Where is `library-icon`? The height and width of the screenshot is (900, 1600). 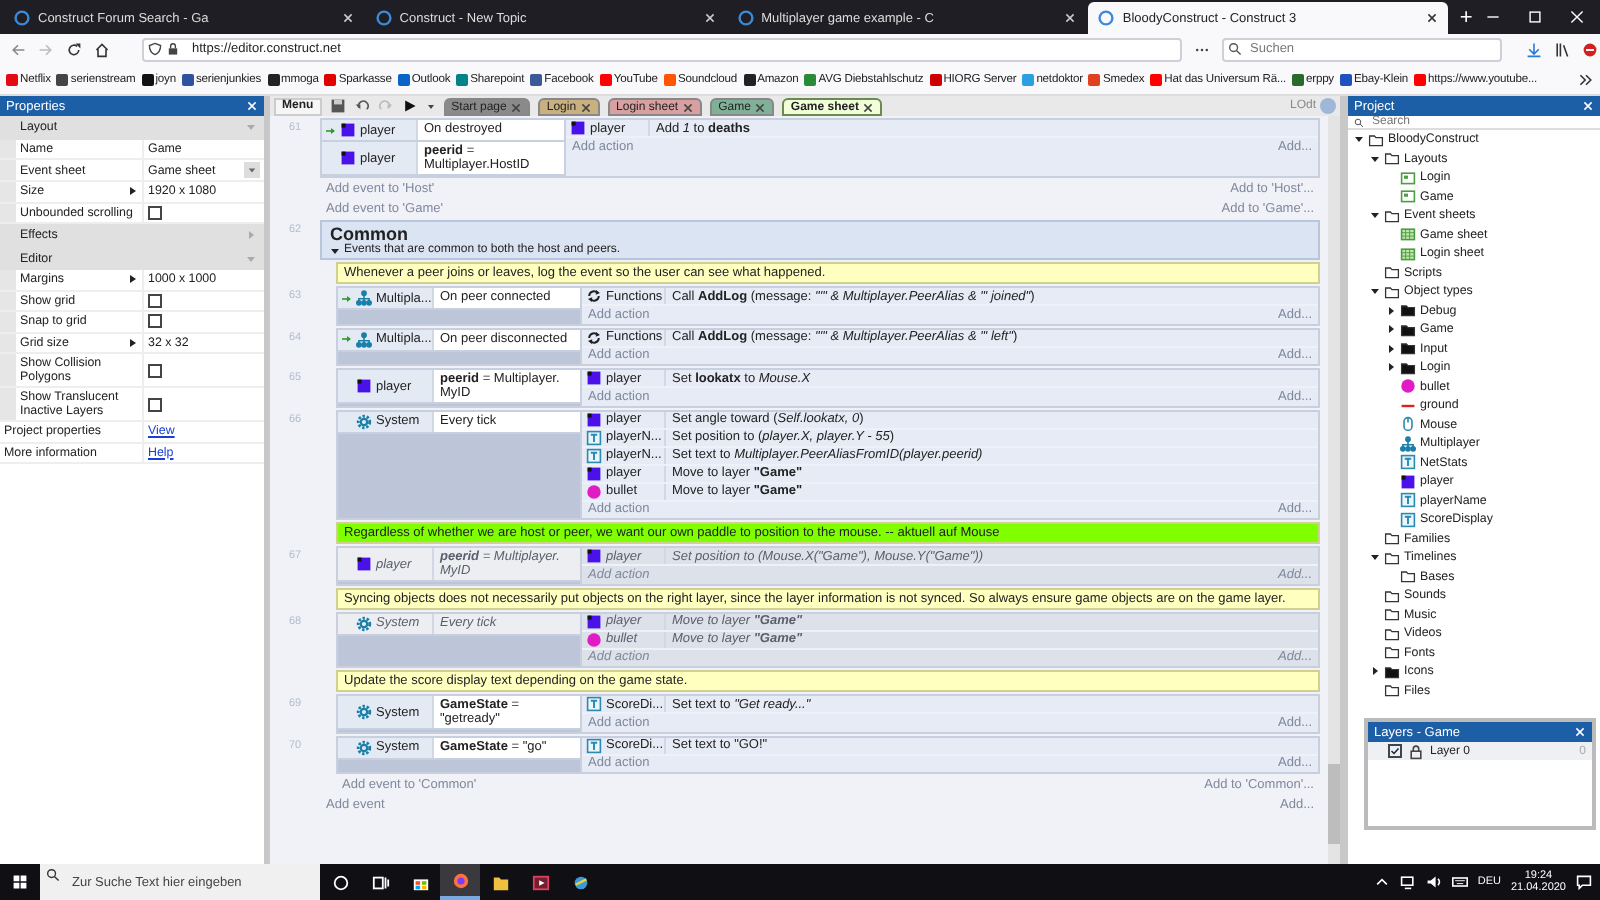 library-icon is located at coordinates (1562, 49).